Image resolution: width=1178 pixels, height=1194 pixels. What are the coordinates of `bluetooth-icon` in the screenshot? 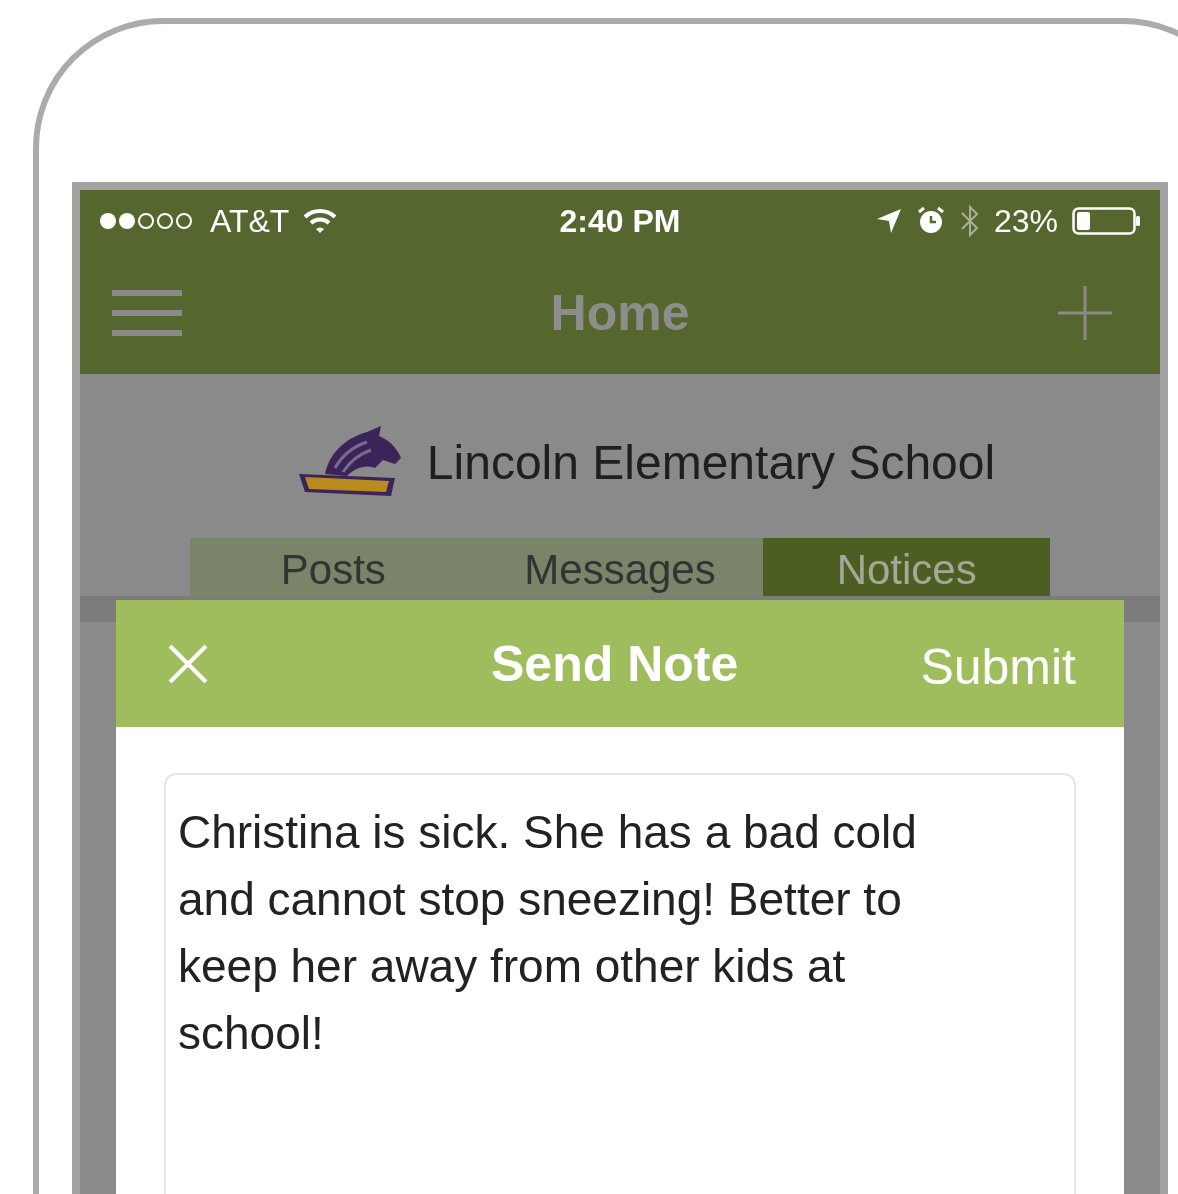 It's located at (969, 221).